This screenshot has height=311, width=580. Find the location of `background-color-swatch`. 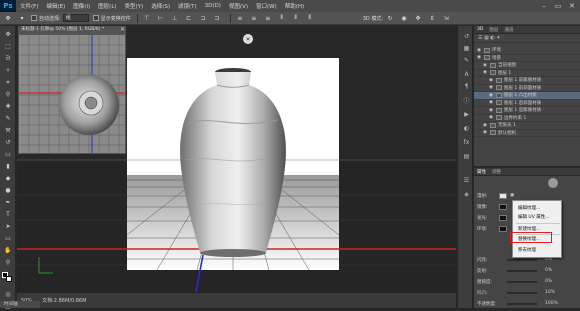

background-color-swatch is located at coordinates (9, 279).